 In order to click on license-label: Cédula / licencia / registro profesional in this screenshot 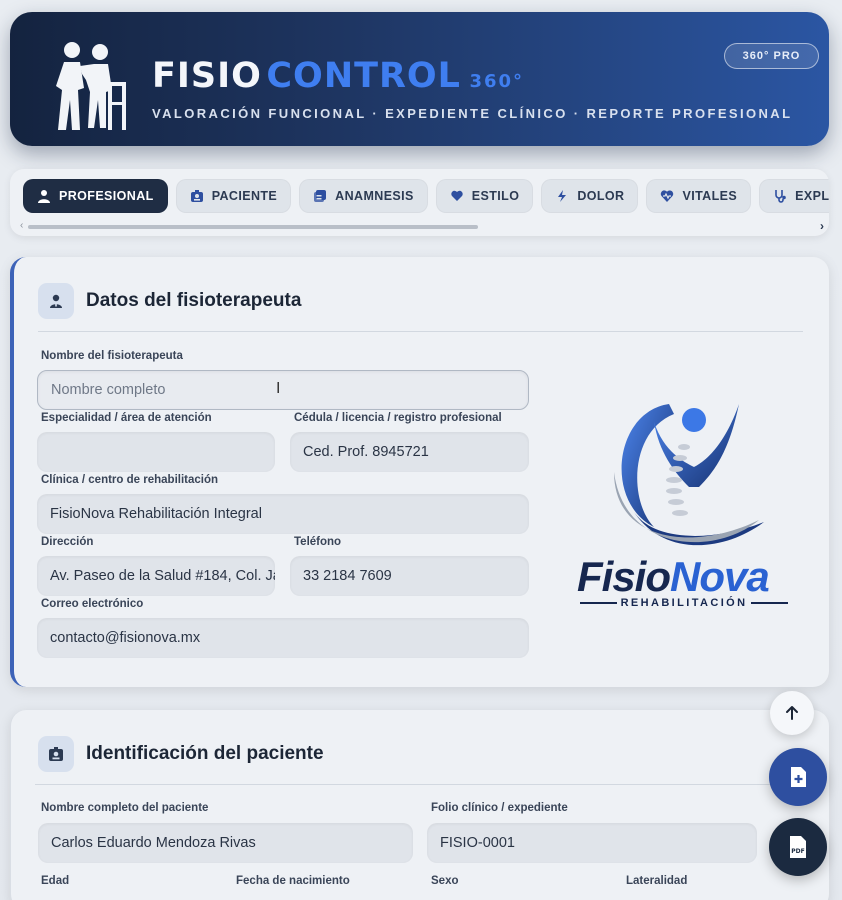, I will do `click(398, 418)`.